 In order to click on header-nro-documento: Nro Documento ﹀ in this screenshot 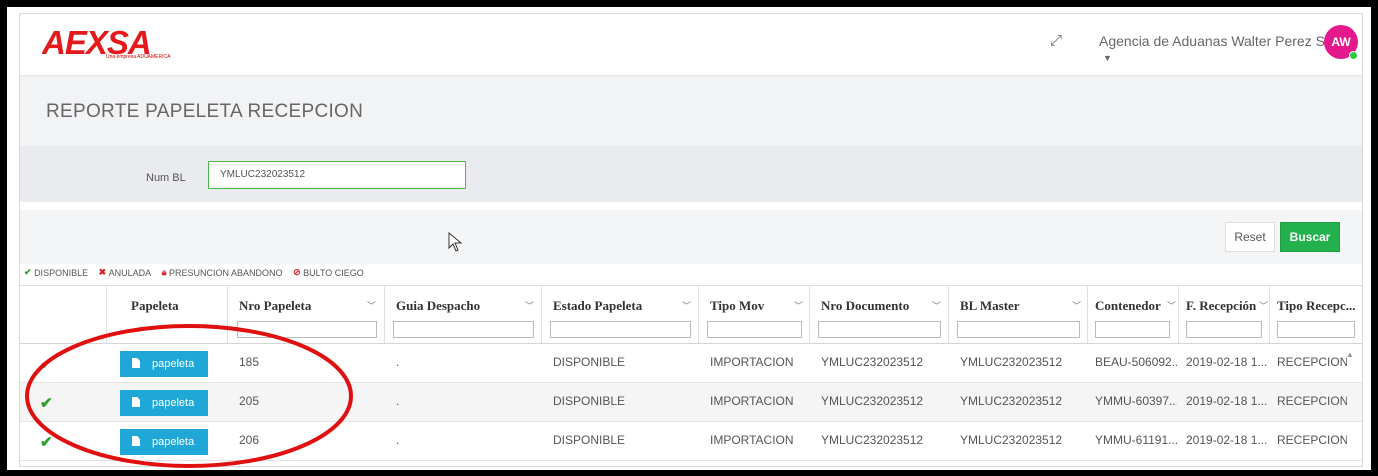, I will do `click(879, 314)`.